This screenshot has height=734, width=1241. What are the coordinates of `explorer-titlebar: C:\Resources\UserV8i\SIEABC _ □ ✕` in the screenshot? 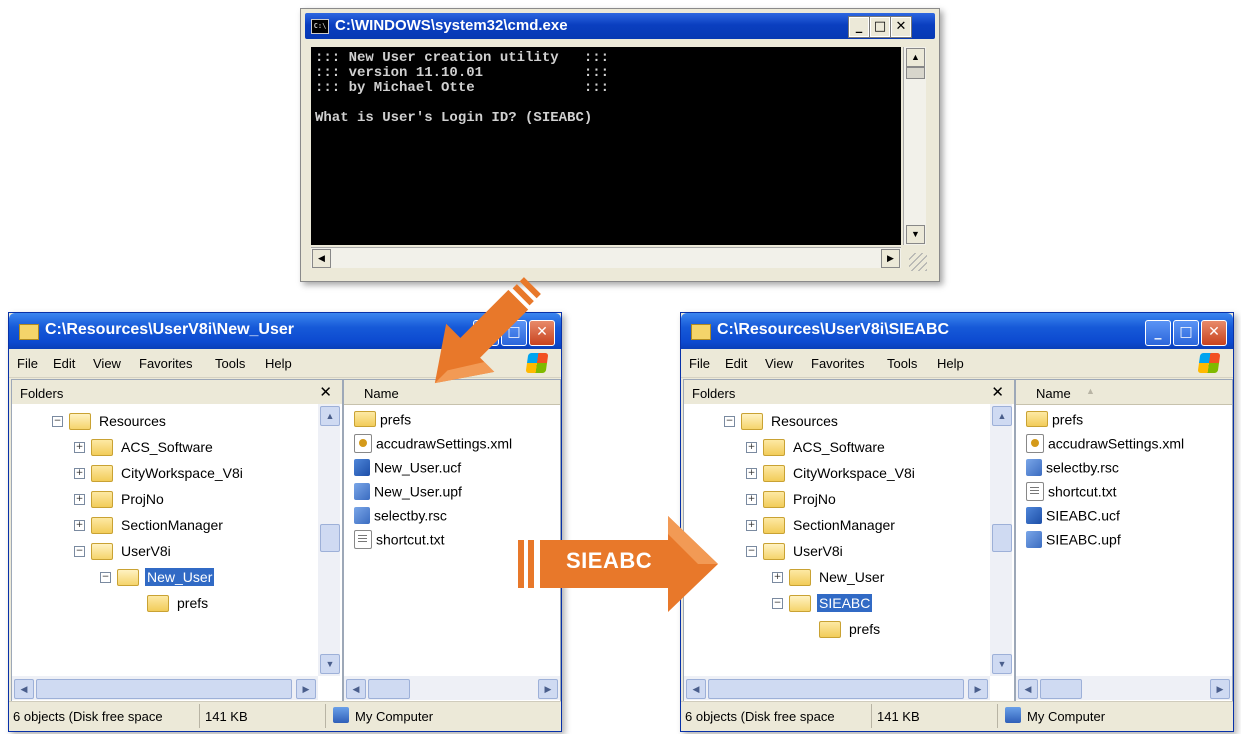 It's located at (957, 331).